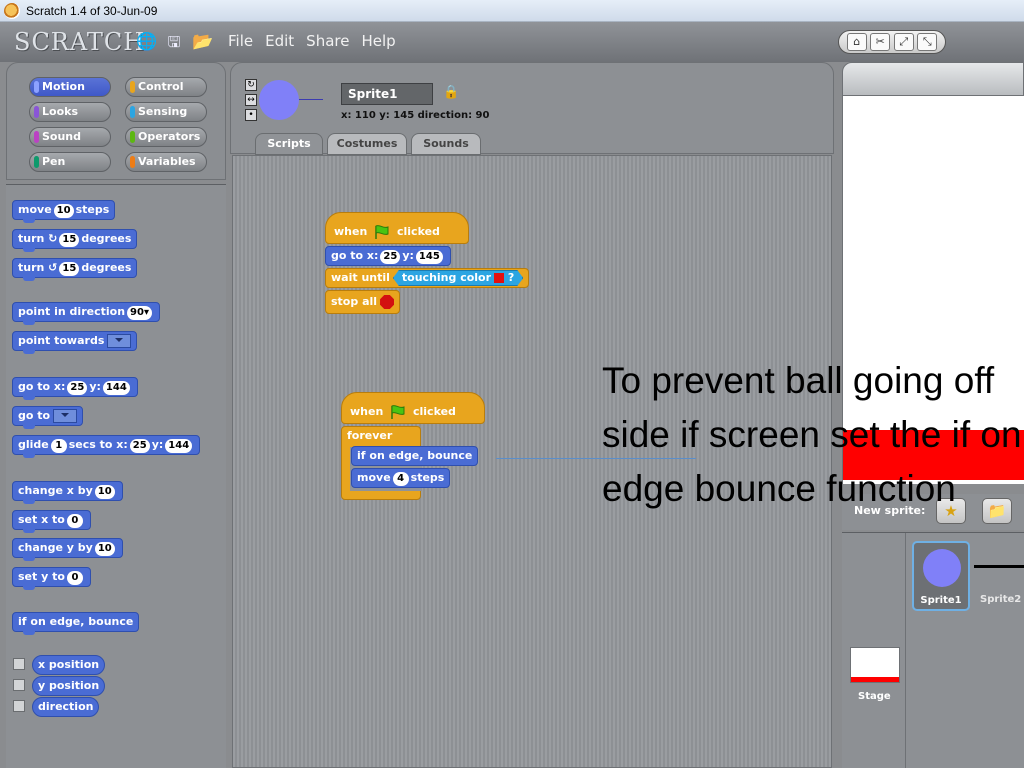 The image size is (1024, 768). What do you see at coordinates (12, 10) in the screenshot?
I see `scratch-cat-icon` at bounding box center [12, 10].